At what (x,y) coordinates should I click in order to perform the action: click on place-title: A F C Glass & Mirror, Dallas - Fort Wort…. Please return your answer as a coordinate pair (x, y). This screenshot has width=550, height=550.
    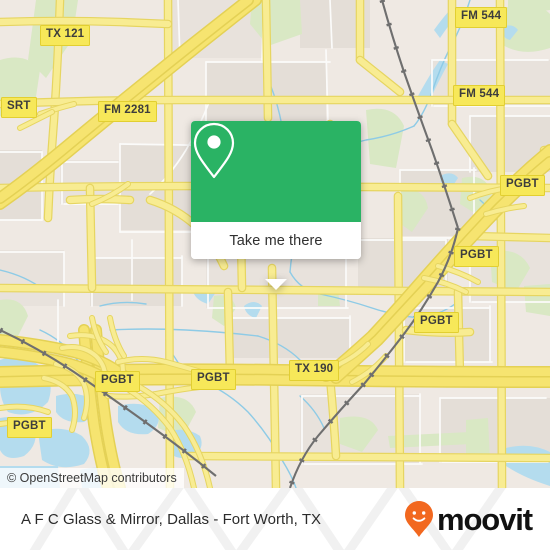
    Looking at the image, I should click on (171, 519).